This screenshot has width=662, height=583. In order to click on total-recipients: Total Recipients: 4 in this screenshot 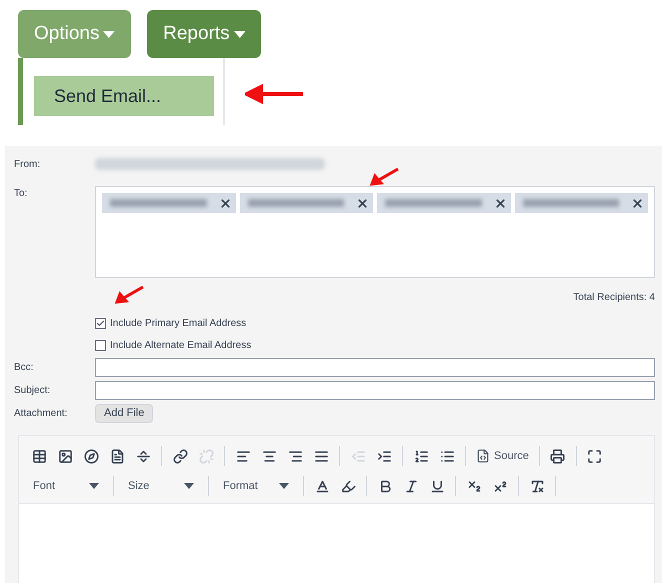, I will do `click(614, 298)`.